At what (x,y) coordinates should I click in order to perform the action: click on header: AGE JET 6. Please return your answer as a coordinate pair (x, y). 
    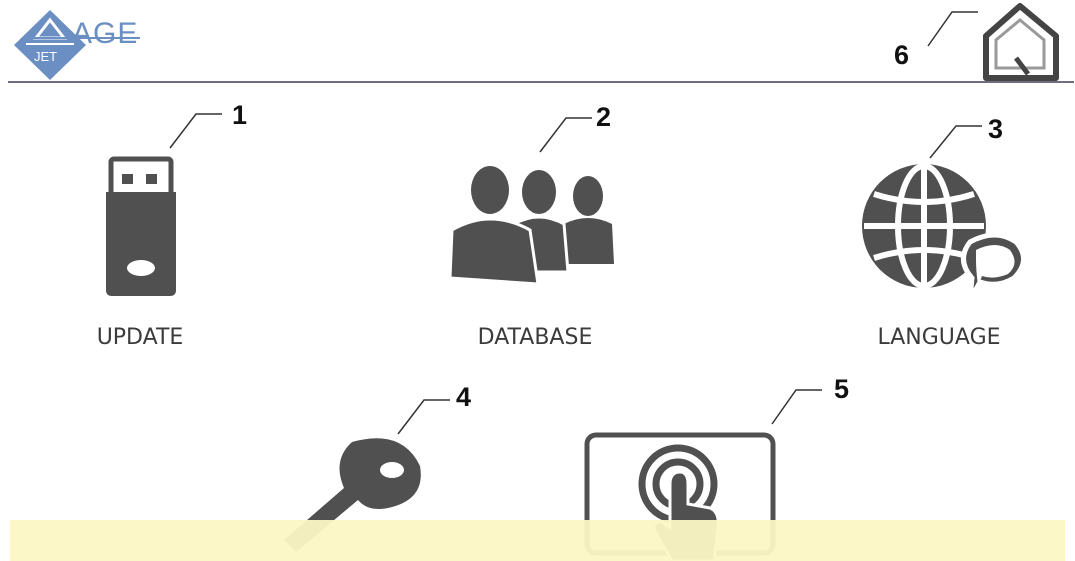
    Looking at the image, I should click on (537, 41).